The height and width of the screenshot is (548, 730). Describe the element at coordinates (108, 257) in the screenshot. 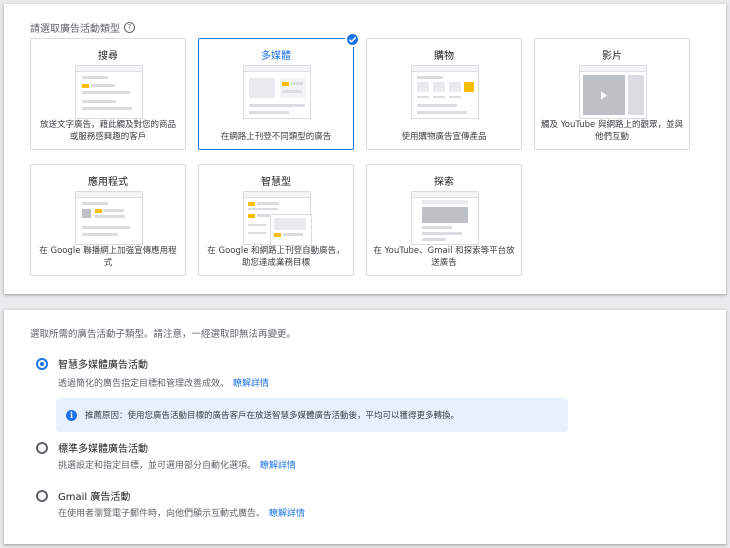

I see `tile-desc: 在 Google 聯播網上加強宣傳應用程式` at that location.